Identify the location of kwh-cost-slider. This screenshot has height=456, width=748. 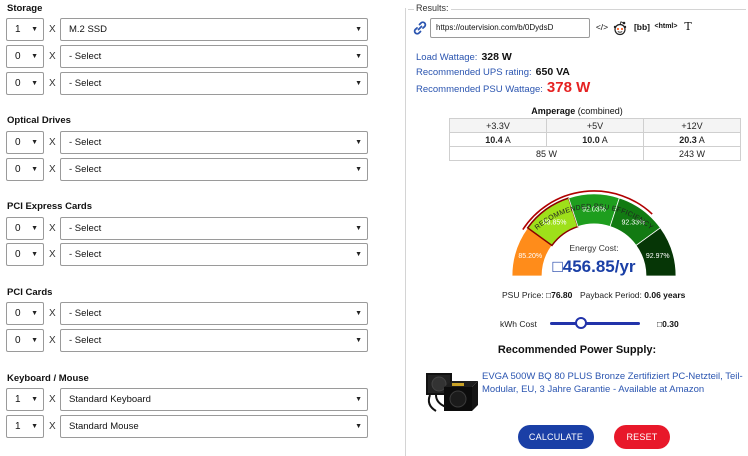
(595, 323).